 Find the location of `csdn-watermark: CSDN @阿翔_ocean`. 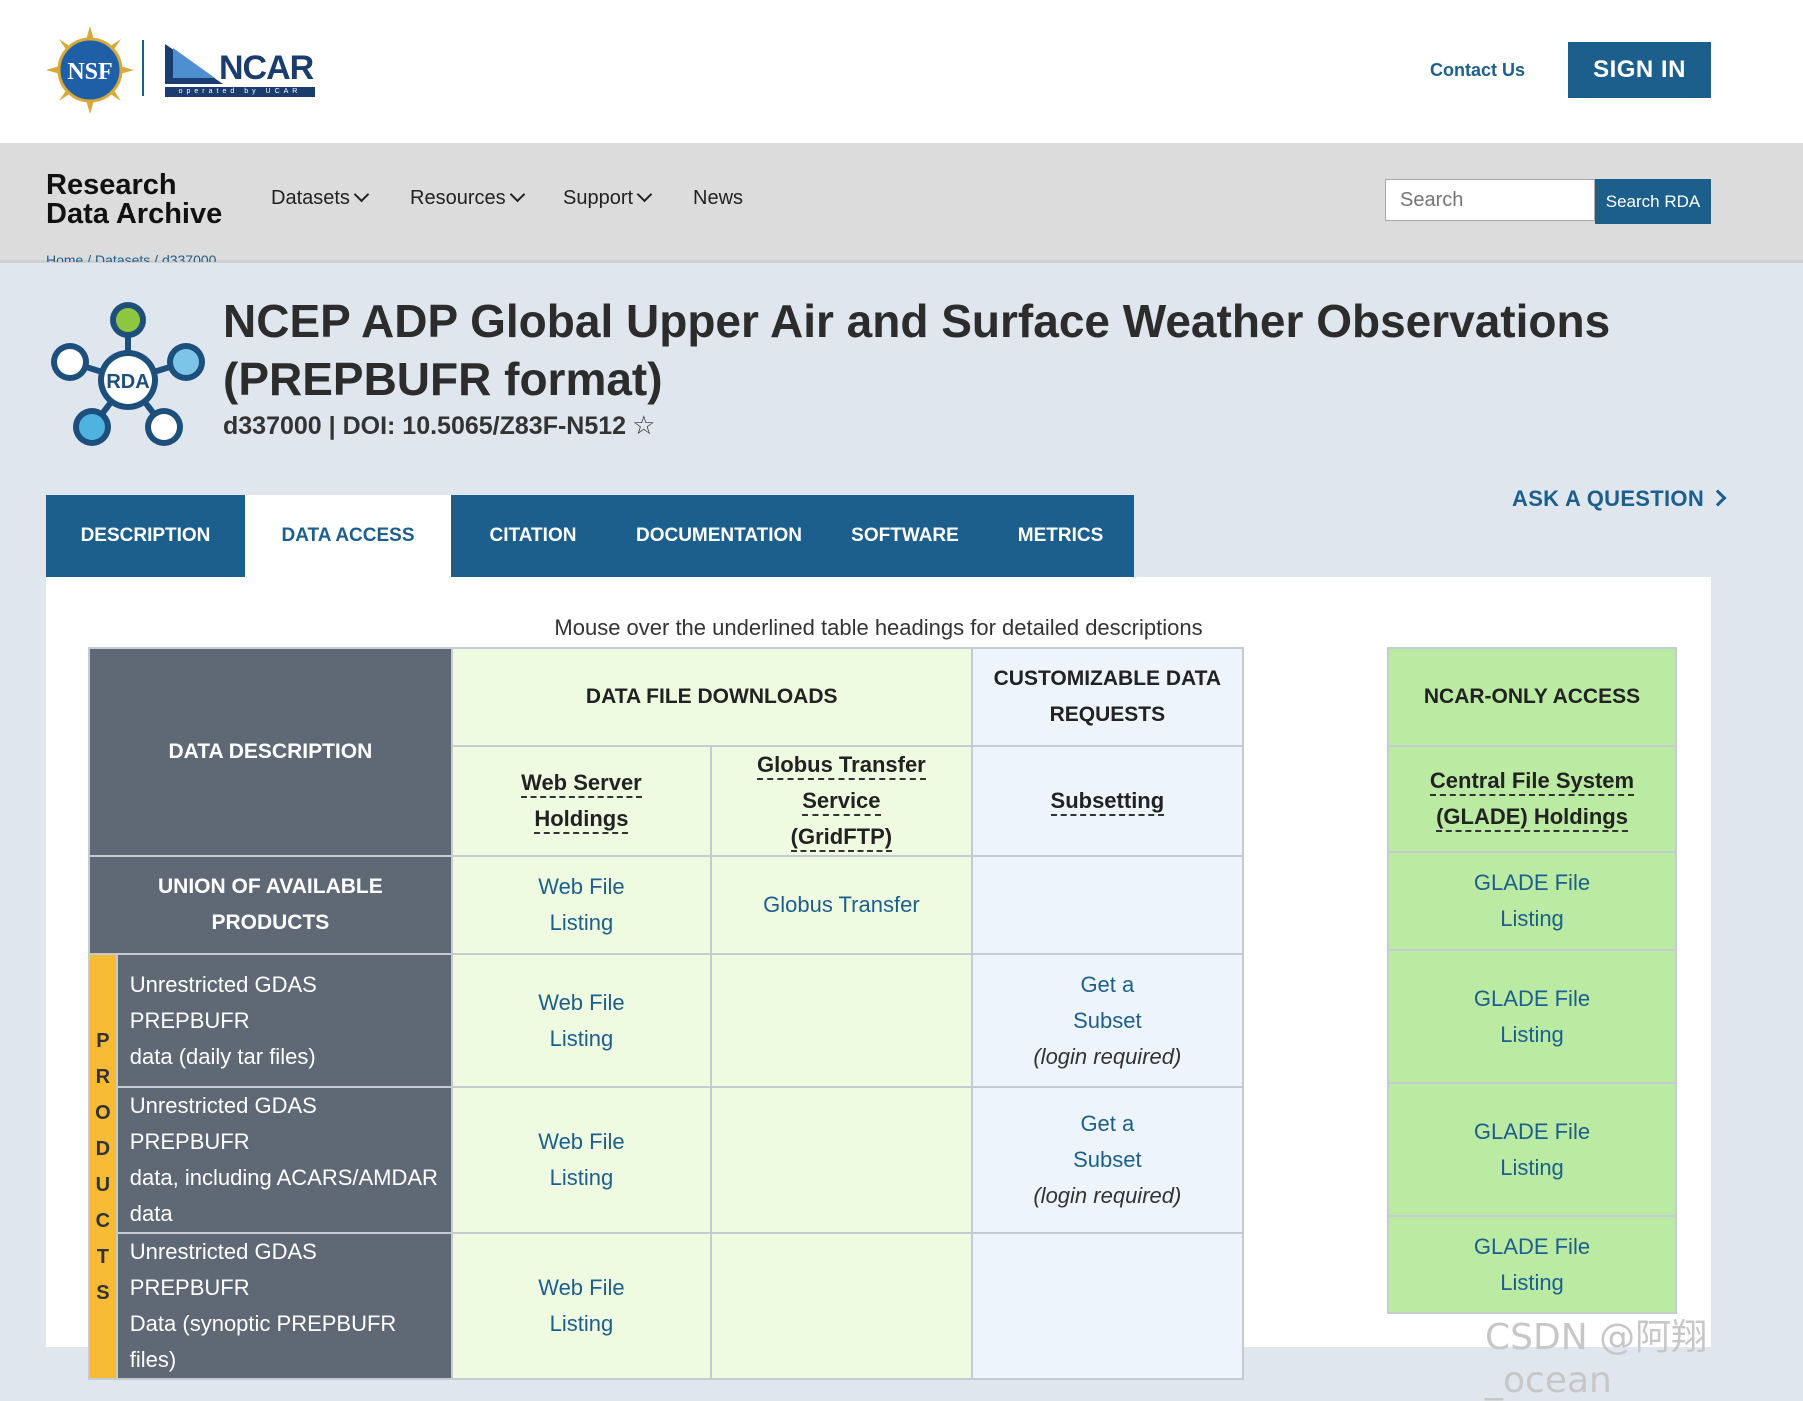

csdn-watermark: CSDN @阿翔_ocean is located at coordinates (1596, 1359).